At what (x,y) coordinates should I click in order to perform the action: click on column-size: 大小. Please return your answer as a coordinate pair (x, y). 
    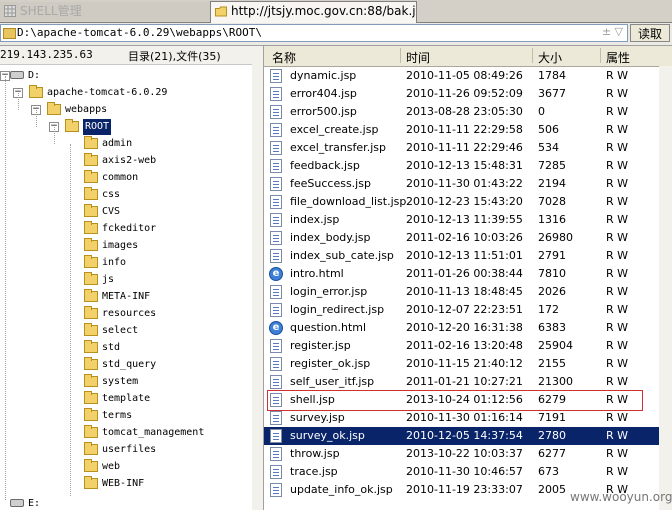
    Looking at the image, I should click on (550, 57).